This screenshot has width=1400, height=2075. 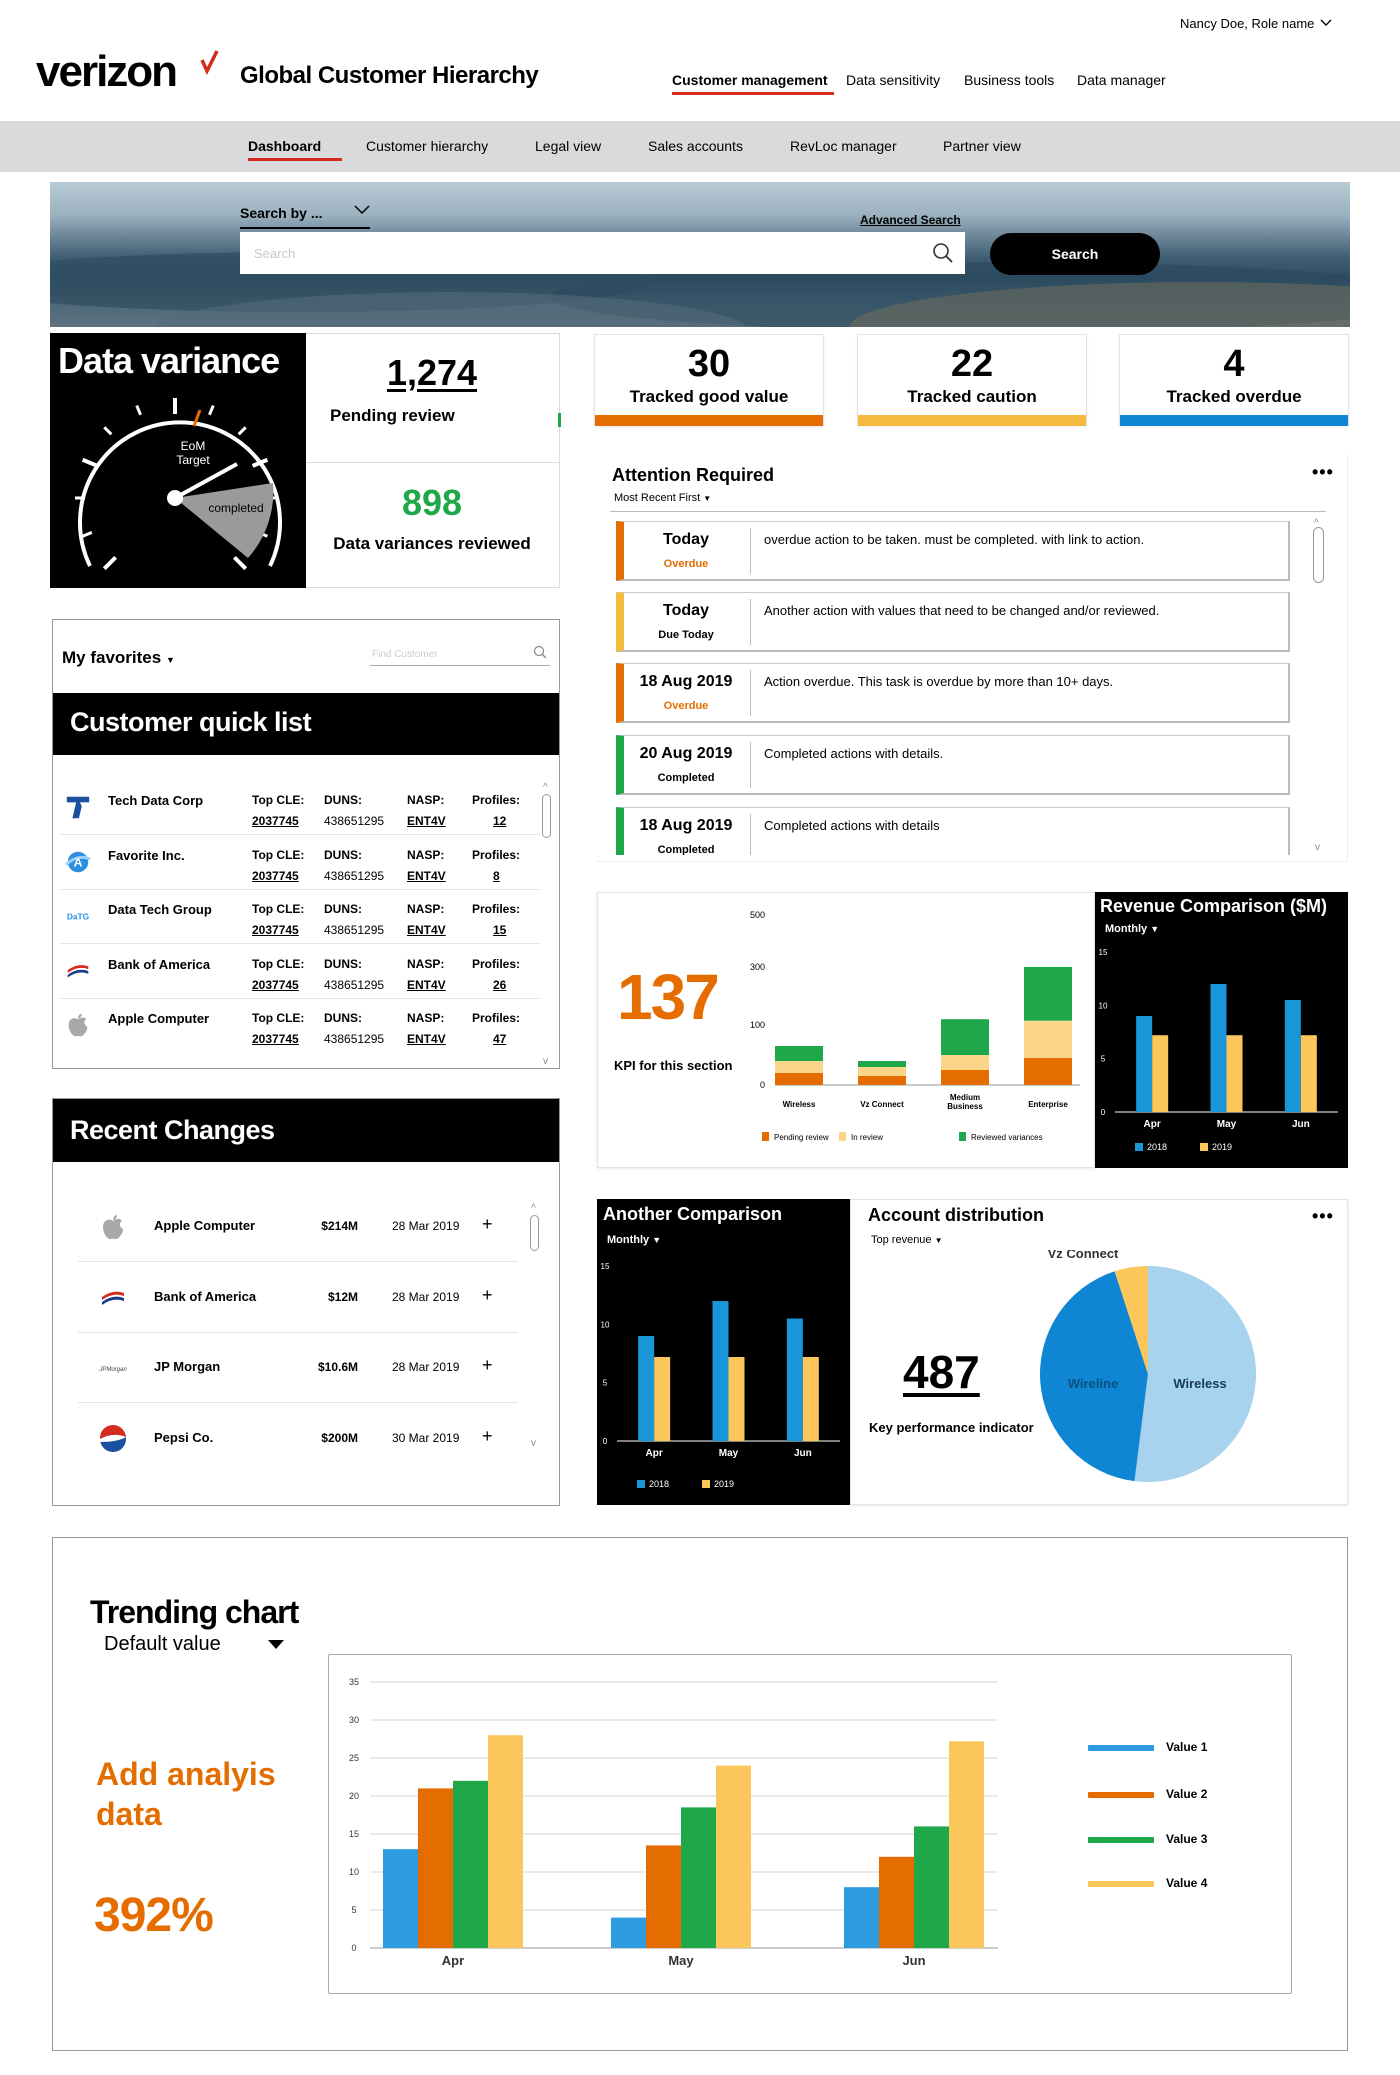 I want to click on another-period-dropdown: Monthly ▼, so click(x=634, y=1240).